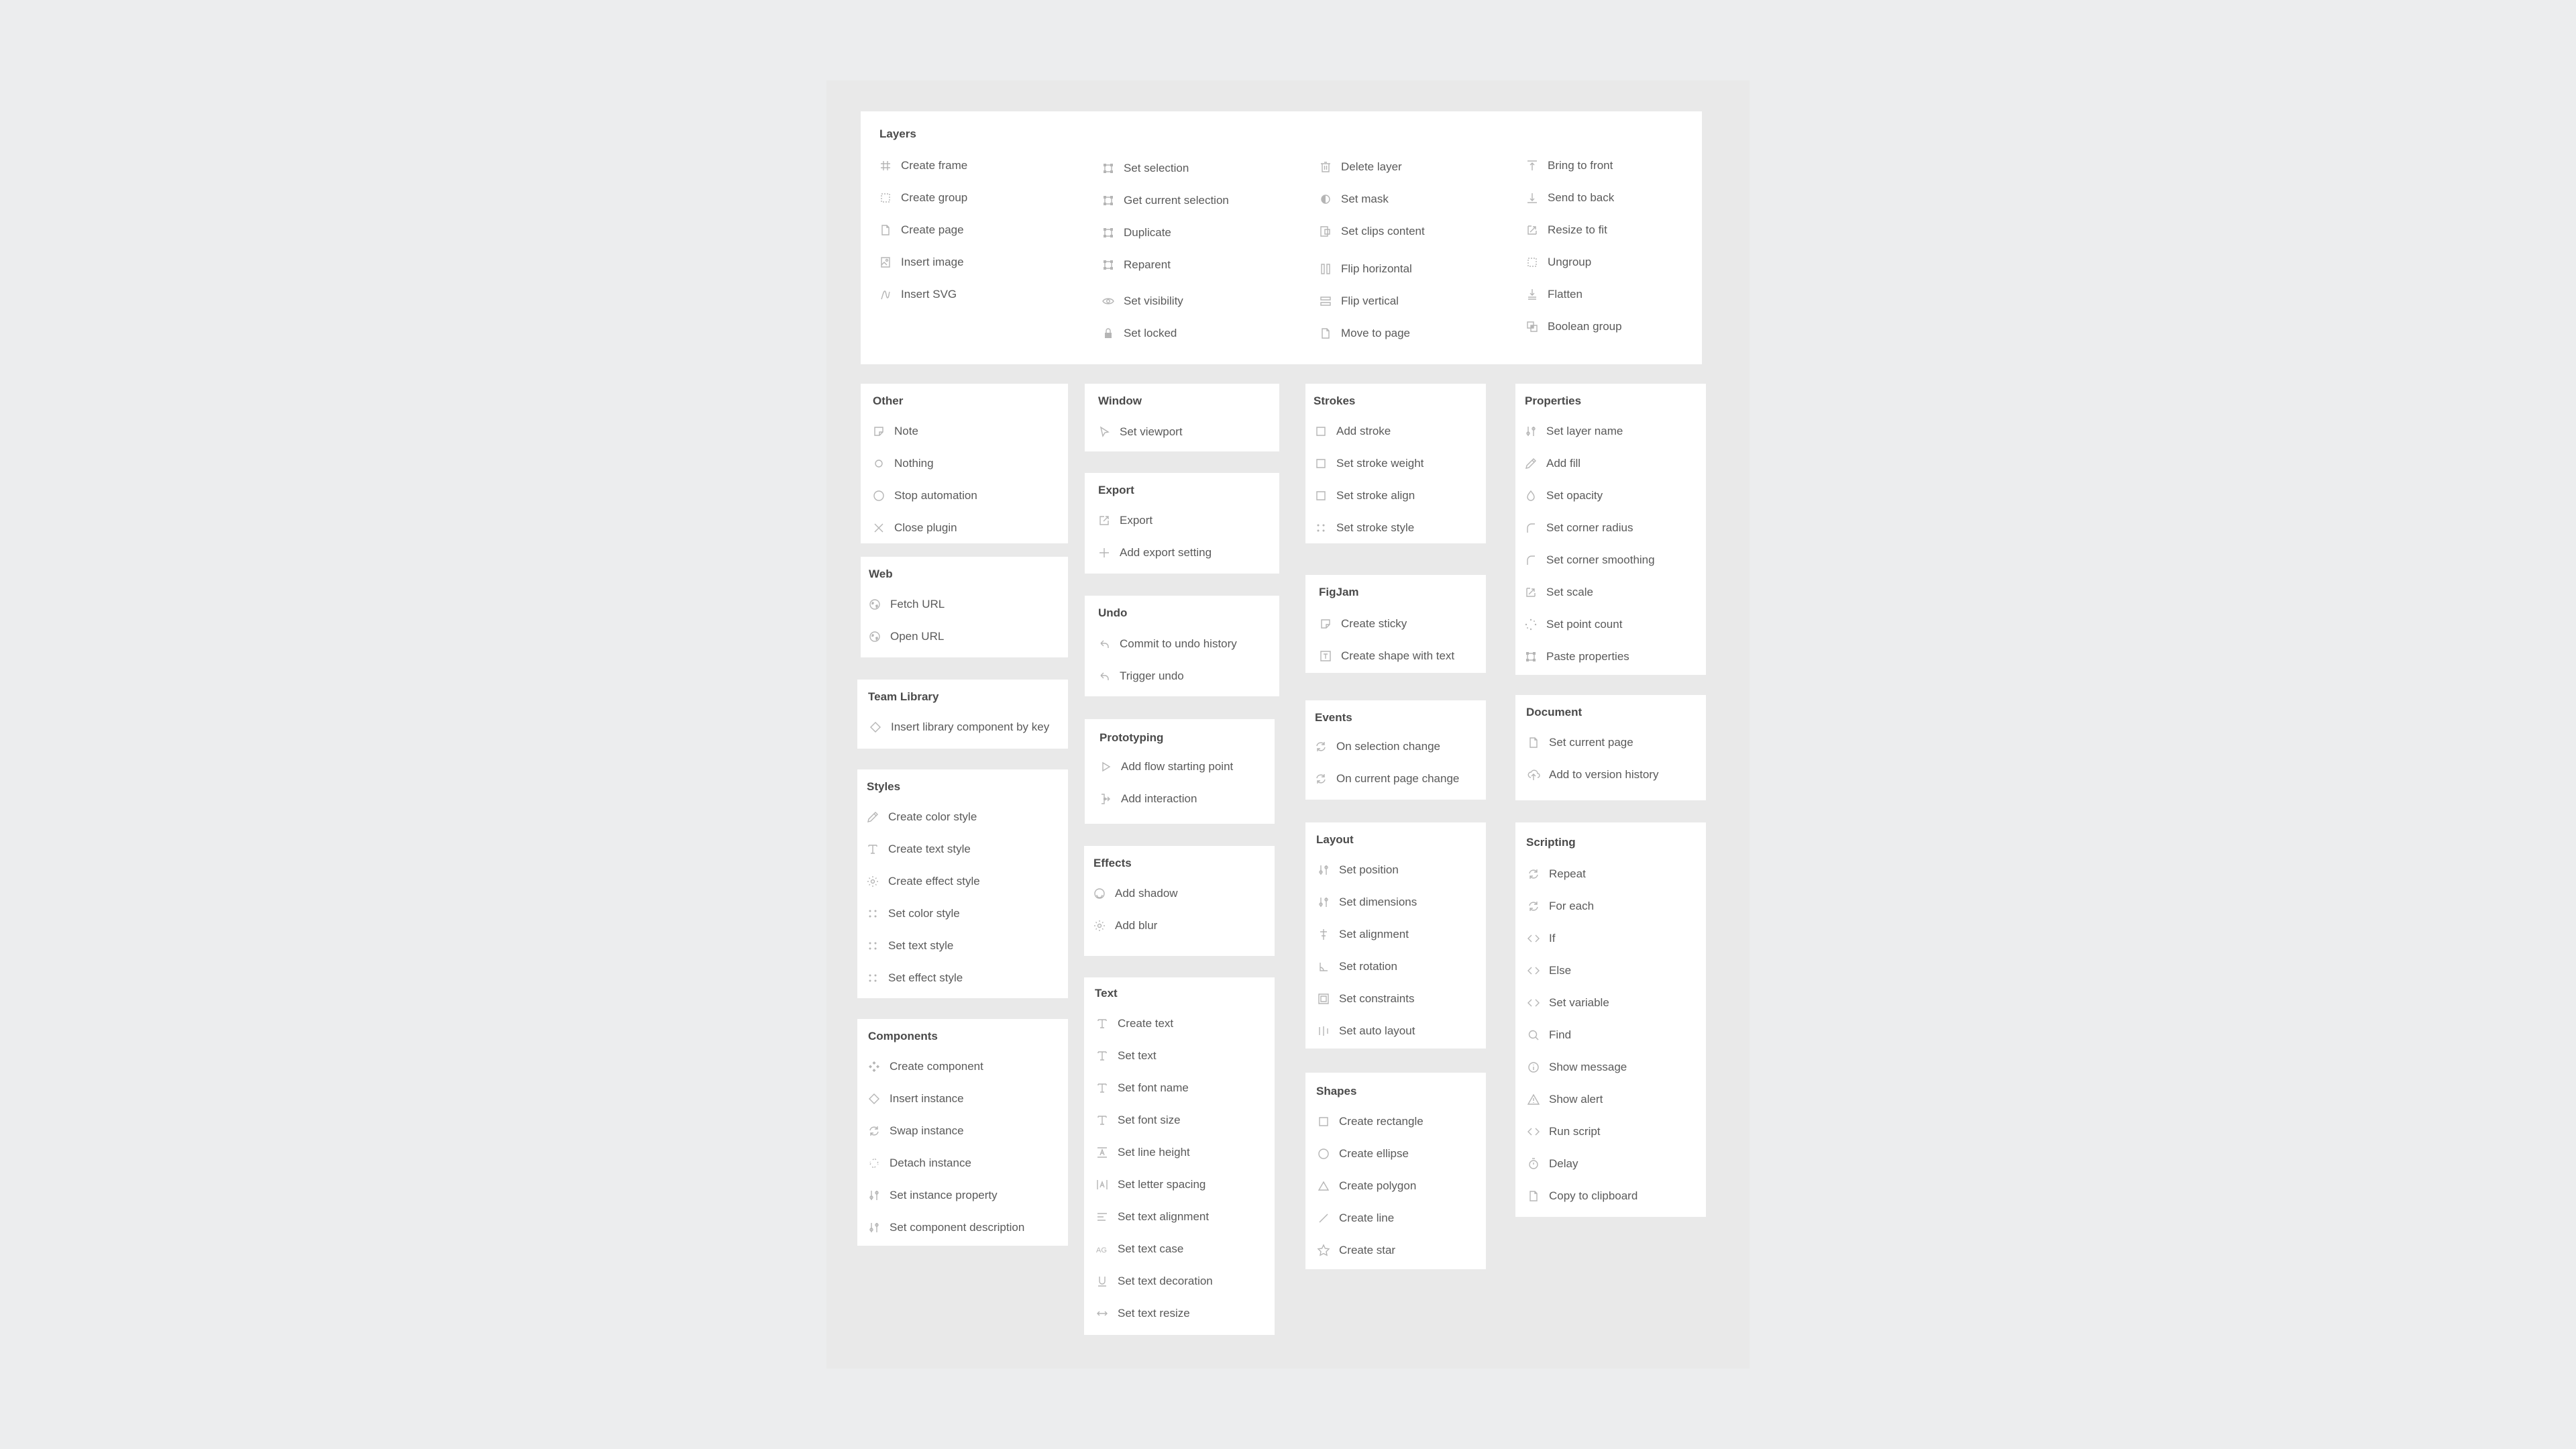 This screenshot has height=1449, width=2576. What do you see at coordinates (921, 817) in the screenshot?
I see `action-item-create-color-style: Create color style` at bounding box center [921, 817].